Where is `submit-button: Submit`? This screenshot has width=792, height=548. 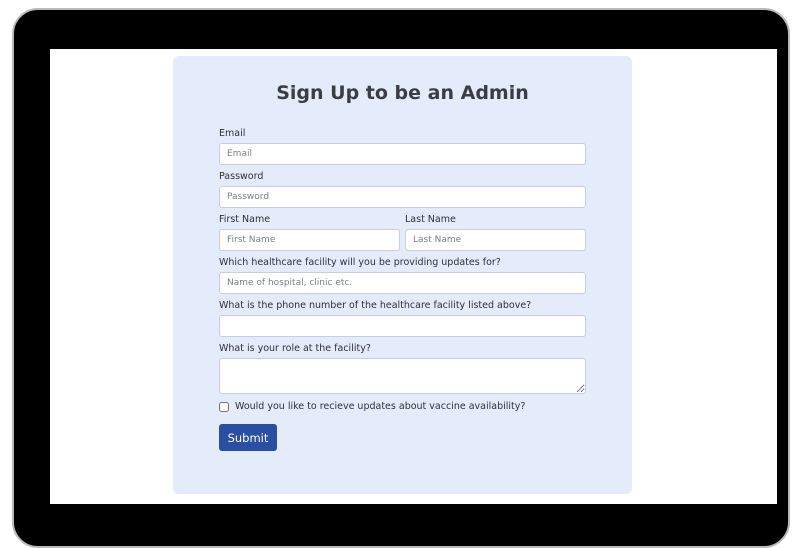
submit-button: Submit is located at coordinates (248, 437).